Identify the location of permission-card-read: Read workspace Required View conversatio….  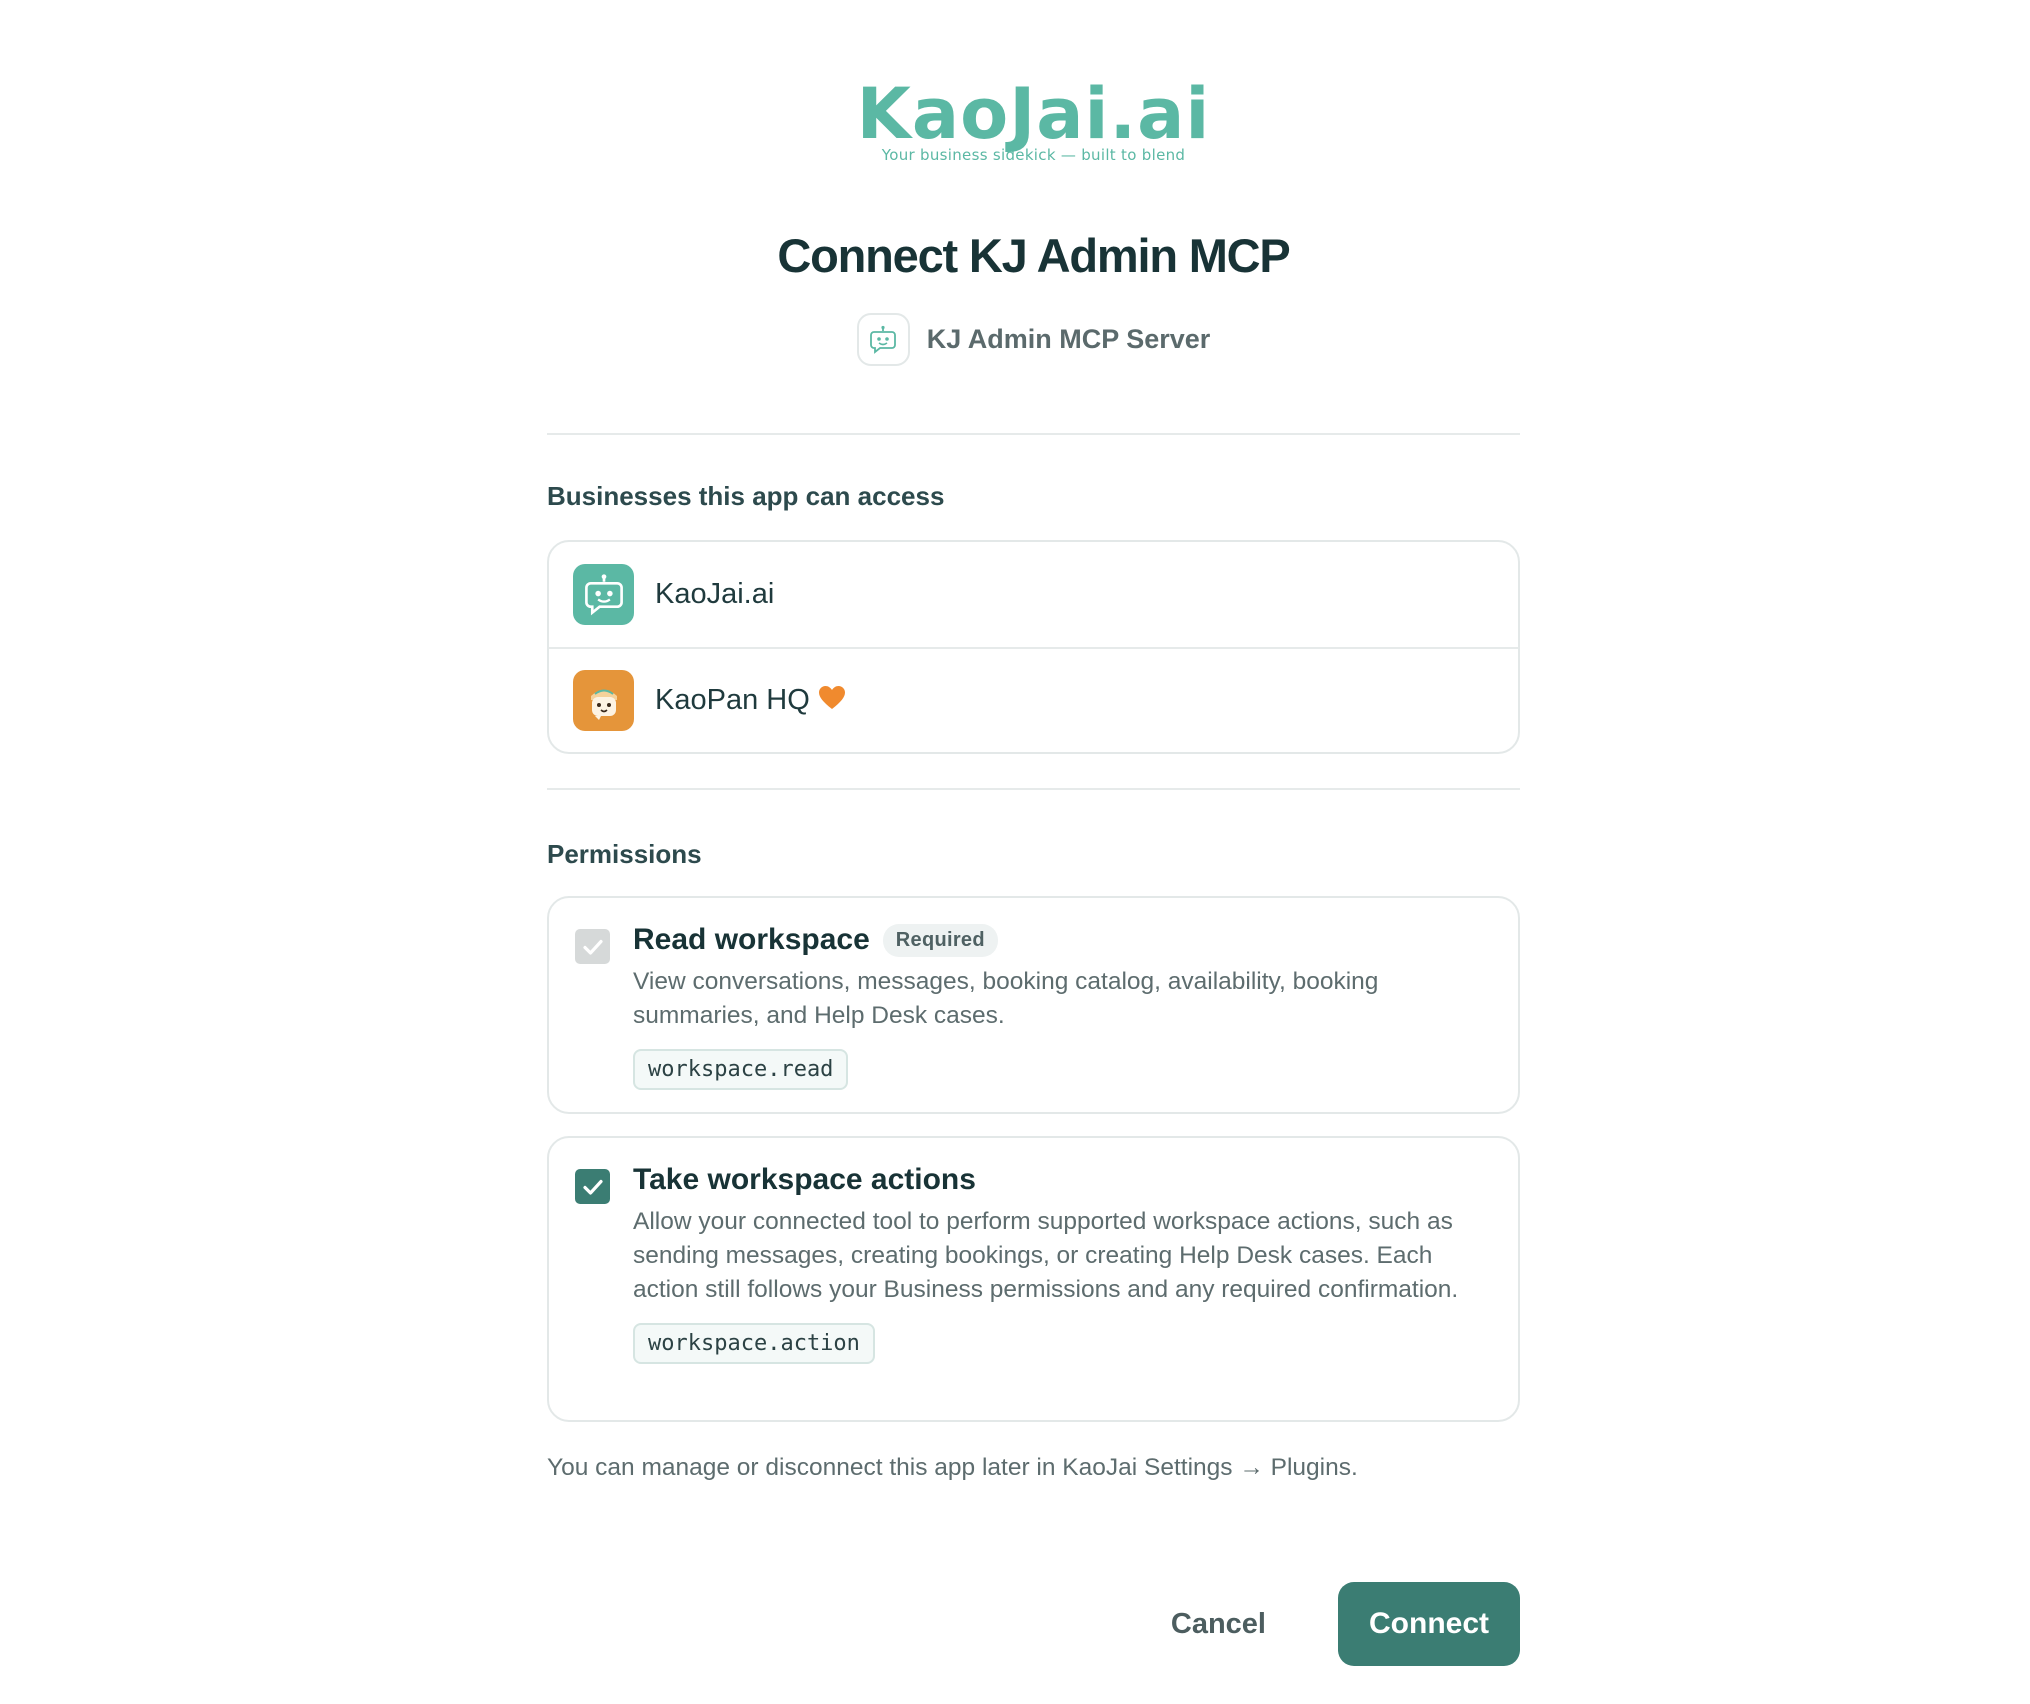
(1033, 1005).